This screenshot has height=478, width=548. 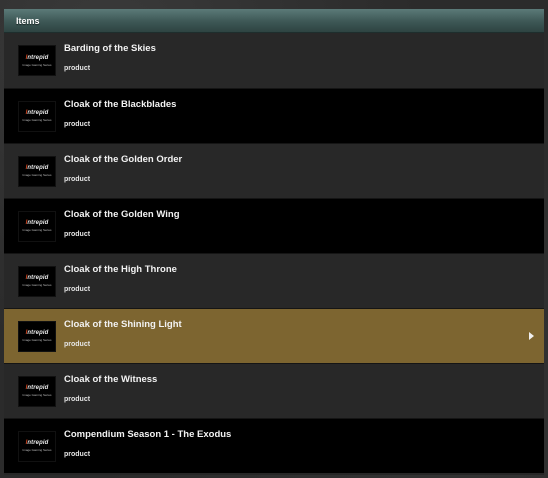 I want to click on item-title: Cloak of the Blackblades, so click(x=120, y=104).